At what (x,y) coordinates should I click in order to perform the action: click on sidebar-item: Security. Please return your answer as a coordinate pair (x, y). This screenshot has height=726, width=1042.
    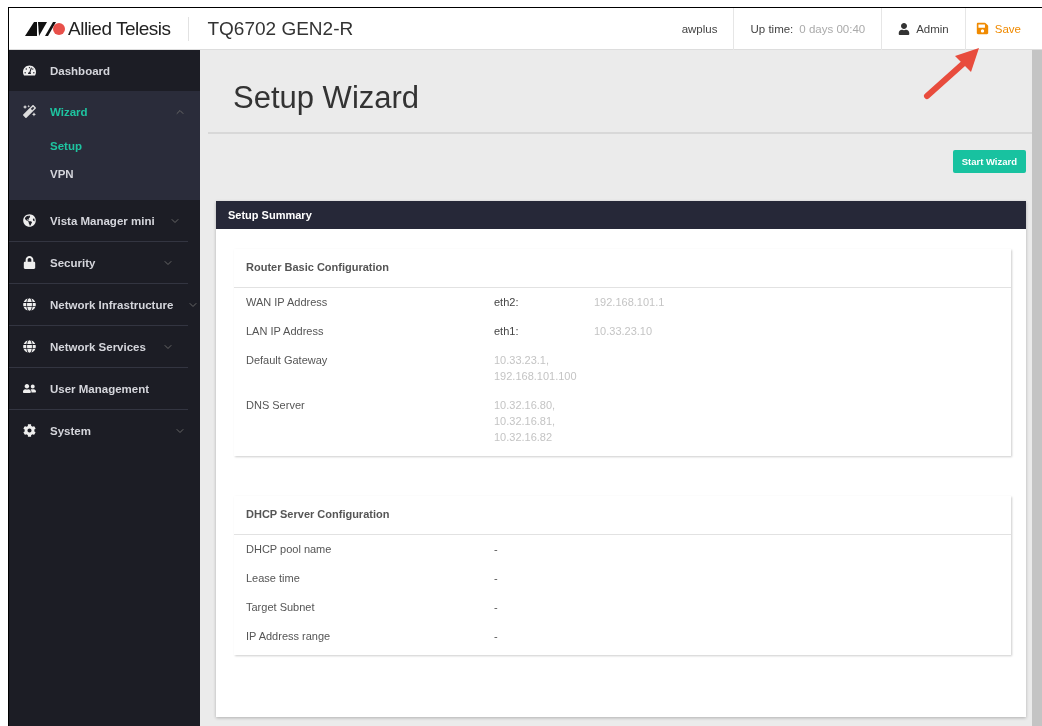
    Looking at the image, I should click on (99, 262).